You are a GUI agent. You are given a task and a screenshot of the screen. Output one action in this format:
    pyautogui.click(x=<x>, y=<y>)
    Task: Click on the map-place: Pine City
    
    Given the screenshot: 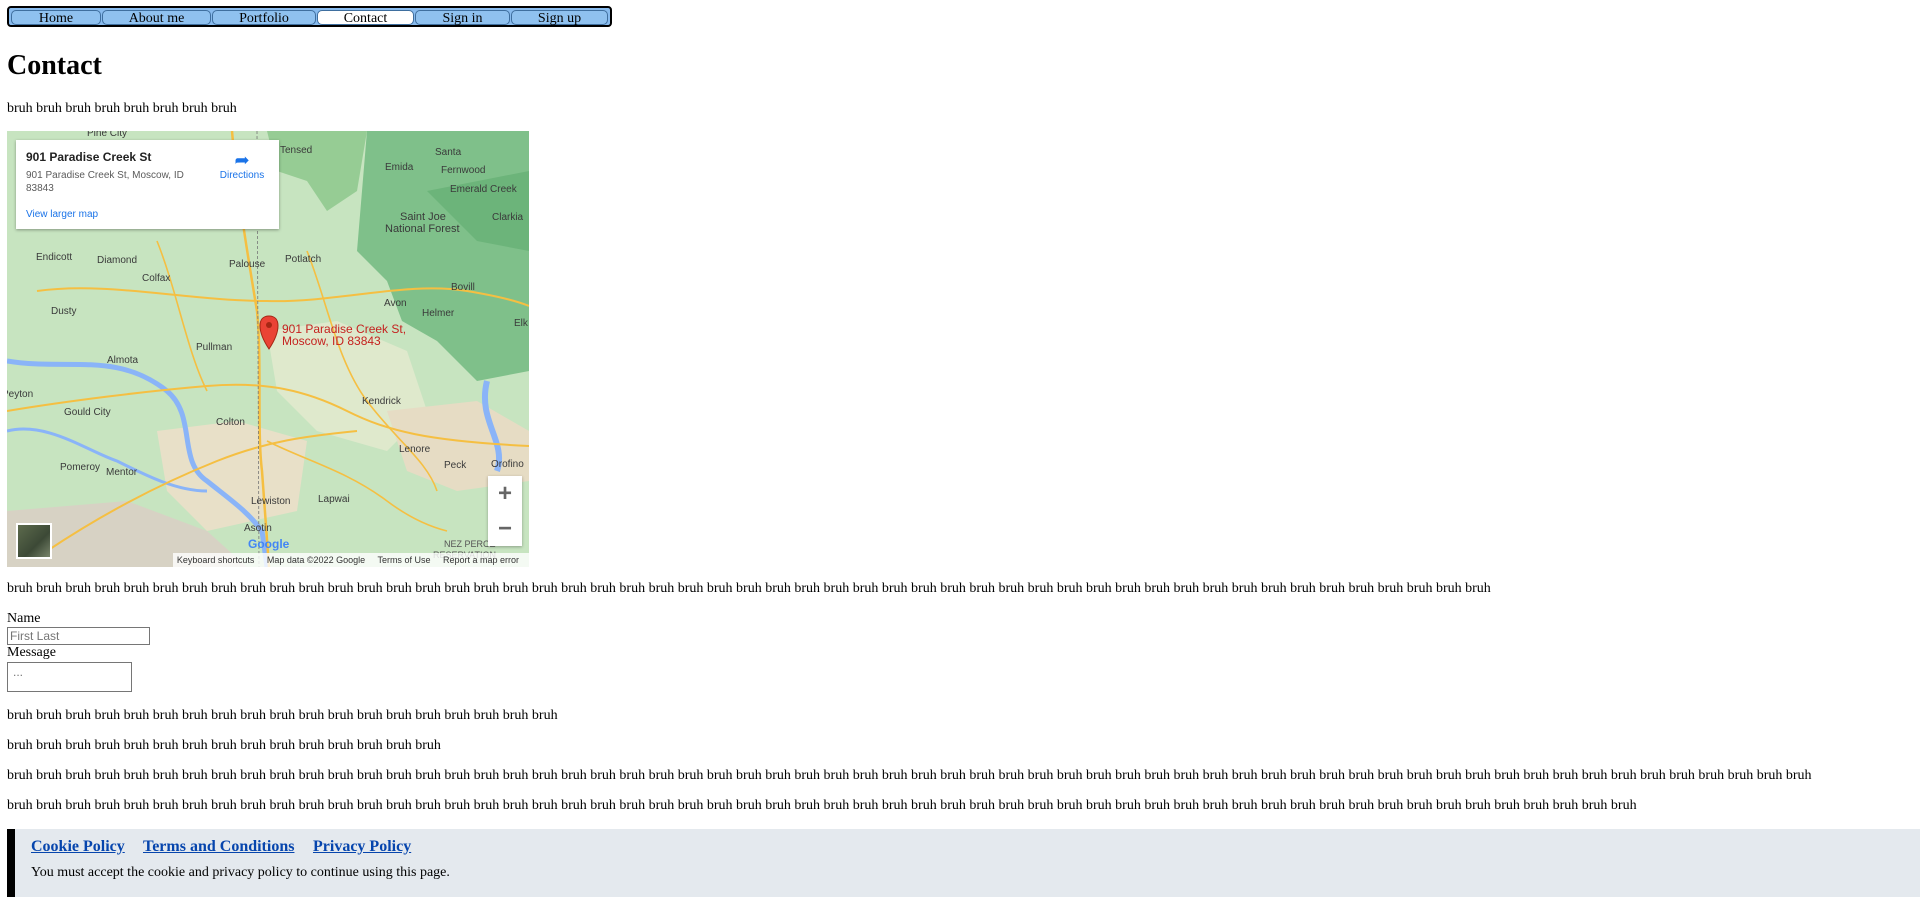 What is the action you would take?
    pyautogui.click(x=107, y=135)
    